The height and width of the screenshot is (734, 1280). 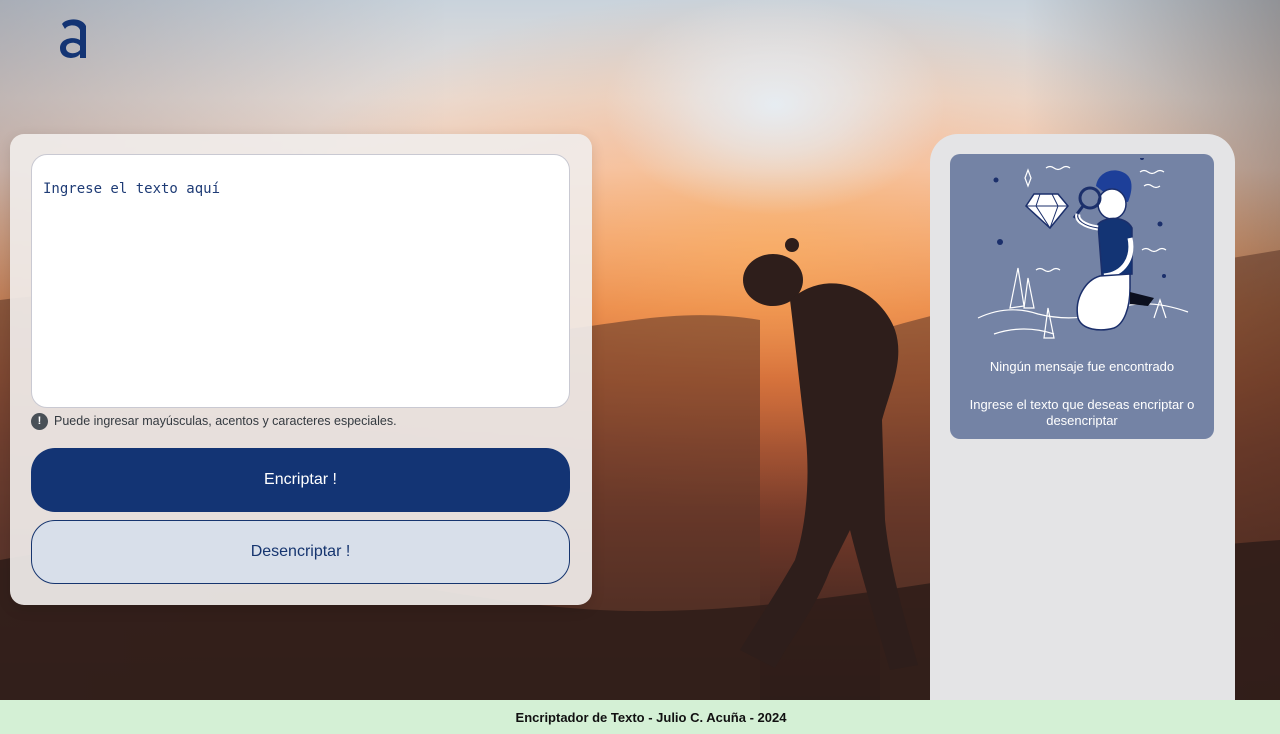 What do you see at coordinates (300, 480) in the screenshot?
I see `encrypt-button: Encriptar !` at bounding box center [300, 480].